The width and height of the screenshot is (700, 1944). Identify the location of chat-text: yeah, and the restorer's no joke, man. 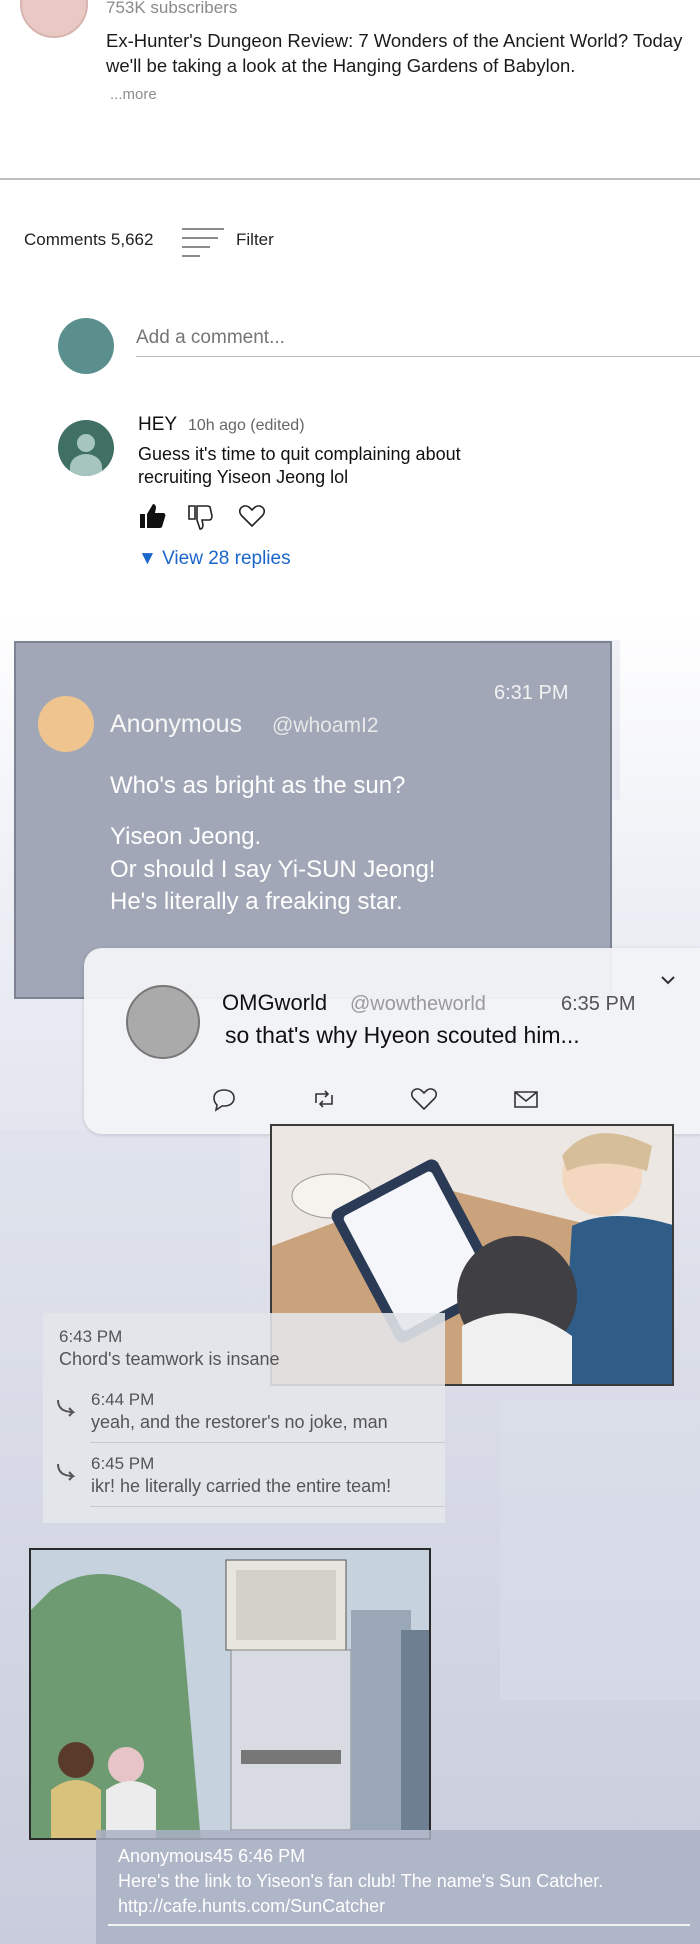
(239, 1422).